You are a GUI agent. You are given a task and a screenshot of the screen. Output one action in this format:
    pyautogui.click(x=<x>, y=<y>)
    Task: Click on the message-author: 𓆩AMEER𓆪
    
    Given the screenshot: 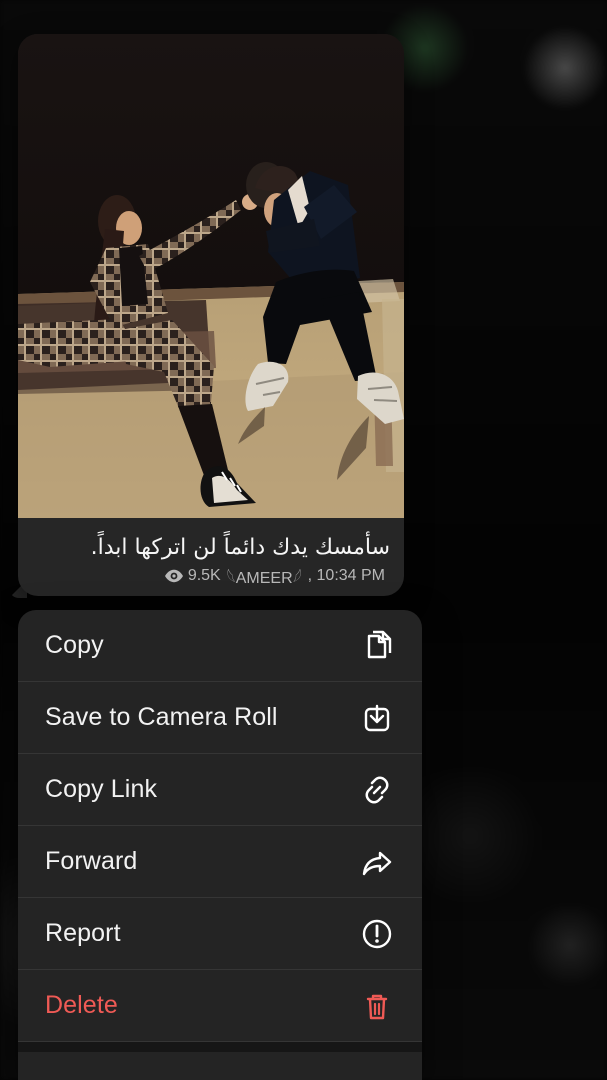 What is the action you would take?
    pyautogui.click(x=264, y=578)
    